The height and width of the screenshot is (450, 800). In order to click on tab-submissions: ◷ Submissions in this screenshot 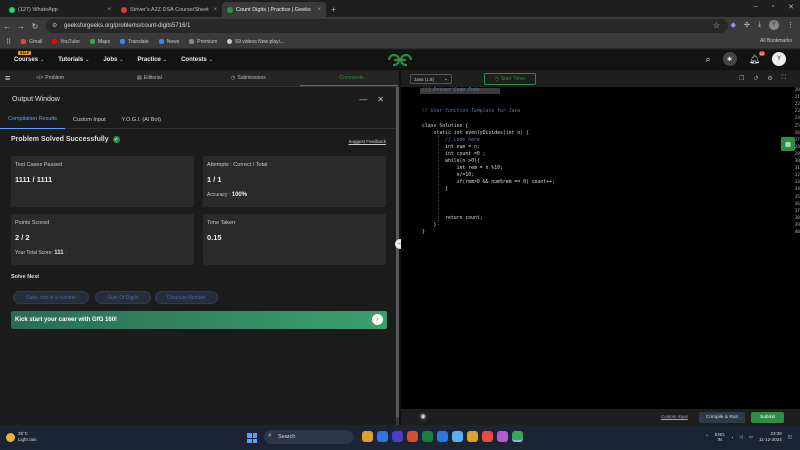, I will do `click(248, 78)`.